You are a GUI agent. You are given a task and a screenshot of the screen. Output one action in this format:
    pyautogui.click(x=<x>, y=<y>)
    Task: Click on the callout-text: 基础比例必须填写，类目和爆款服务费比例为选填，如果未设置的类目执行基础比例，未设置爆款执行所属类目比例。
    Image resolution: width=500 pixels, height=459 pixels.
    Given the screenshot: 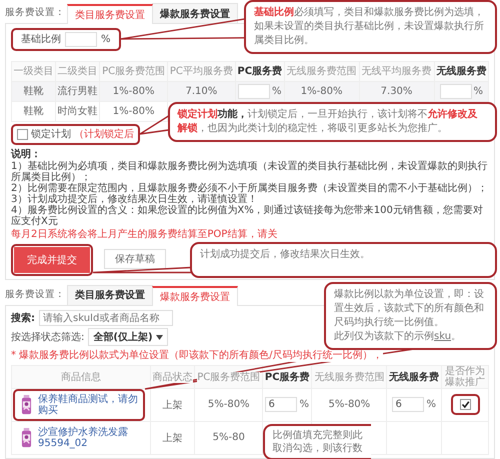 What is the action you would take?
    pyautogui.click(x=369, y=27)
    